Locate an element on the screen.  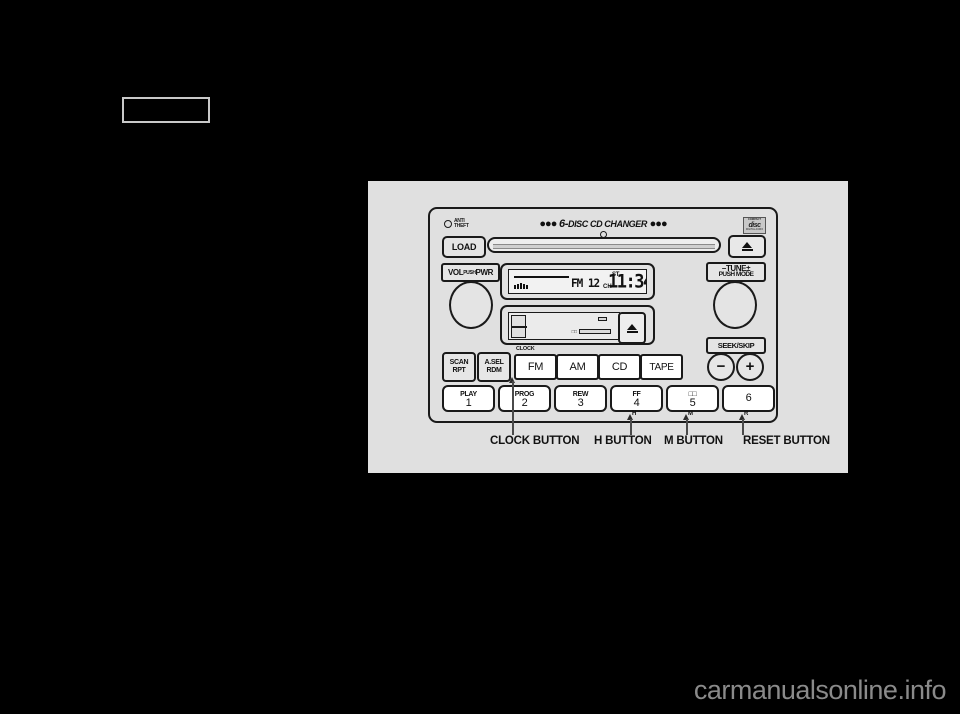
brand-dots-left: ●●● is located at coordinates (548, 224).